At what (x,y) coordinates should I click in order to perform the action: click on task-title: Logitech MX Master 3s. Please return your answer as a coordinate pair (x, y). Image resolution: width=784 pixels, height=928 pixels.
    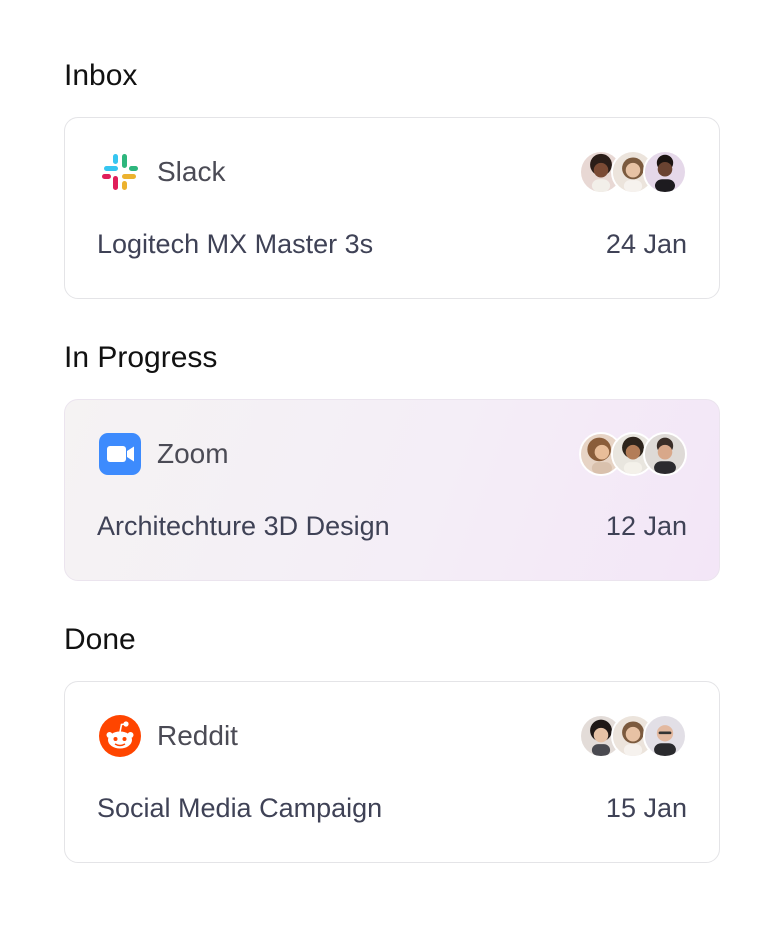
    Looking at the image, I should click on (235, 243).